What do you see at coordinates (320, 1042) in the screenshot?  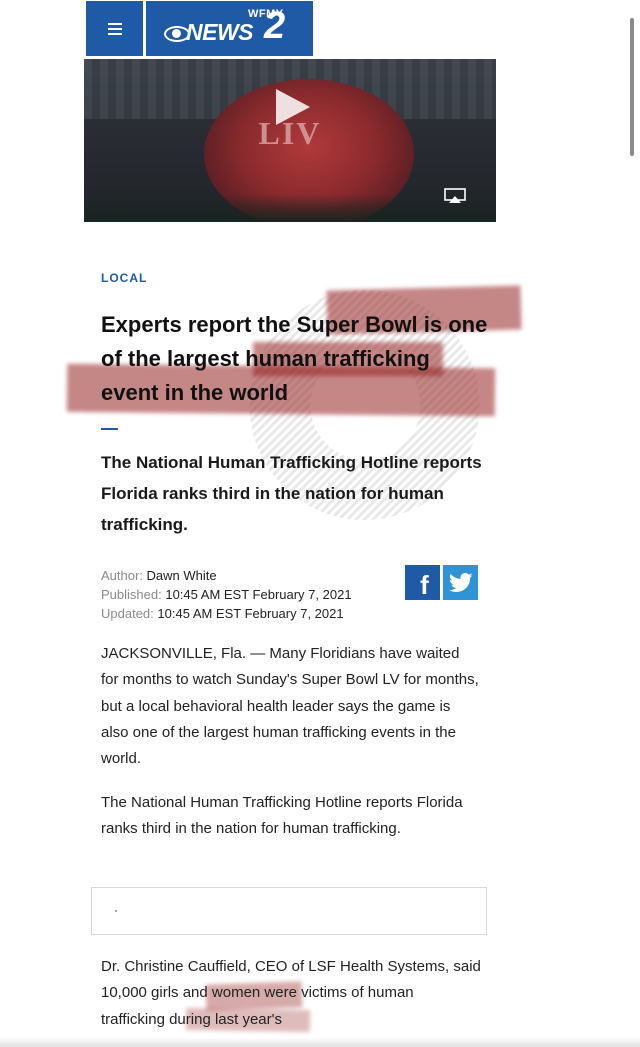 I see `bottom-edge` at bounding box center [320, 1042].